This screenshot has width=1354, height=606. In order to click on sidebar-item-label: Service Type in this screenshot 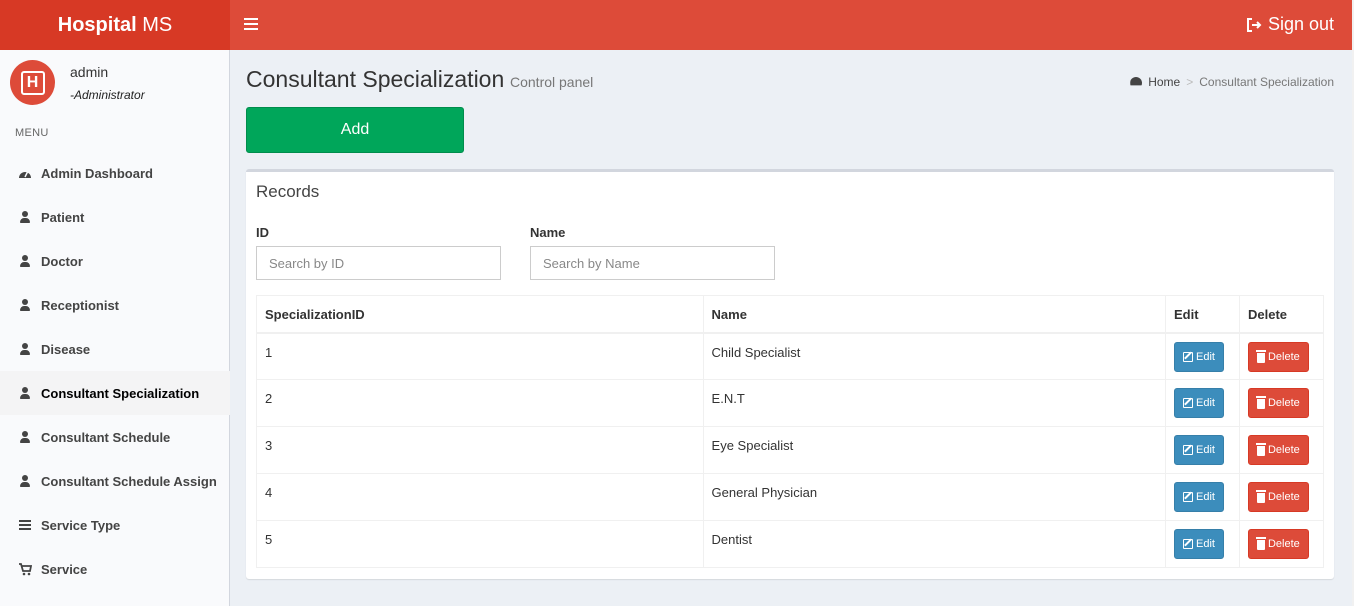, I will do `click(81, 525)`.